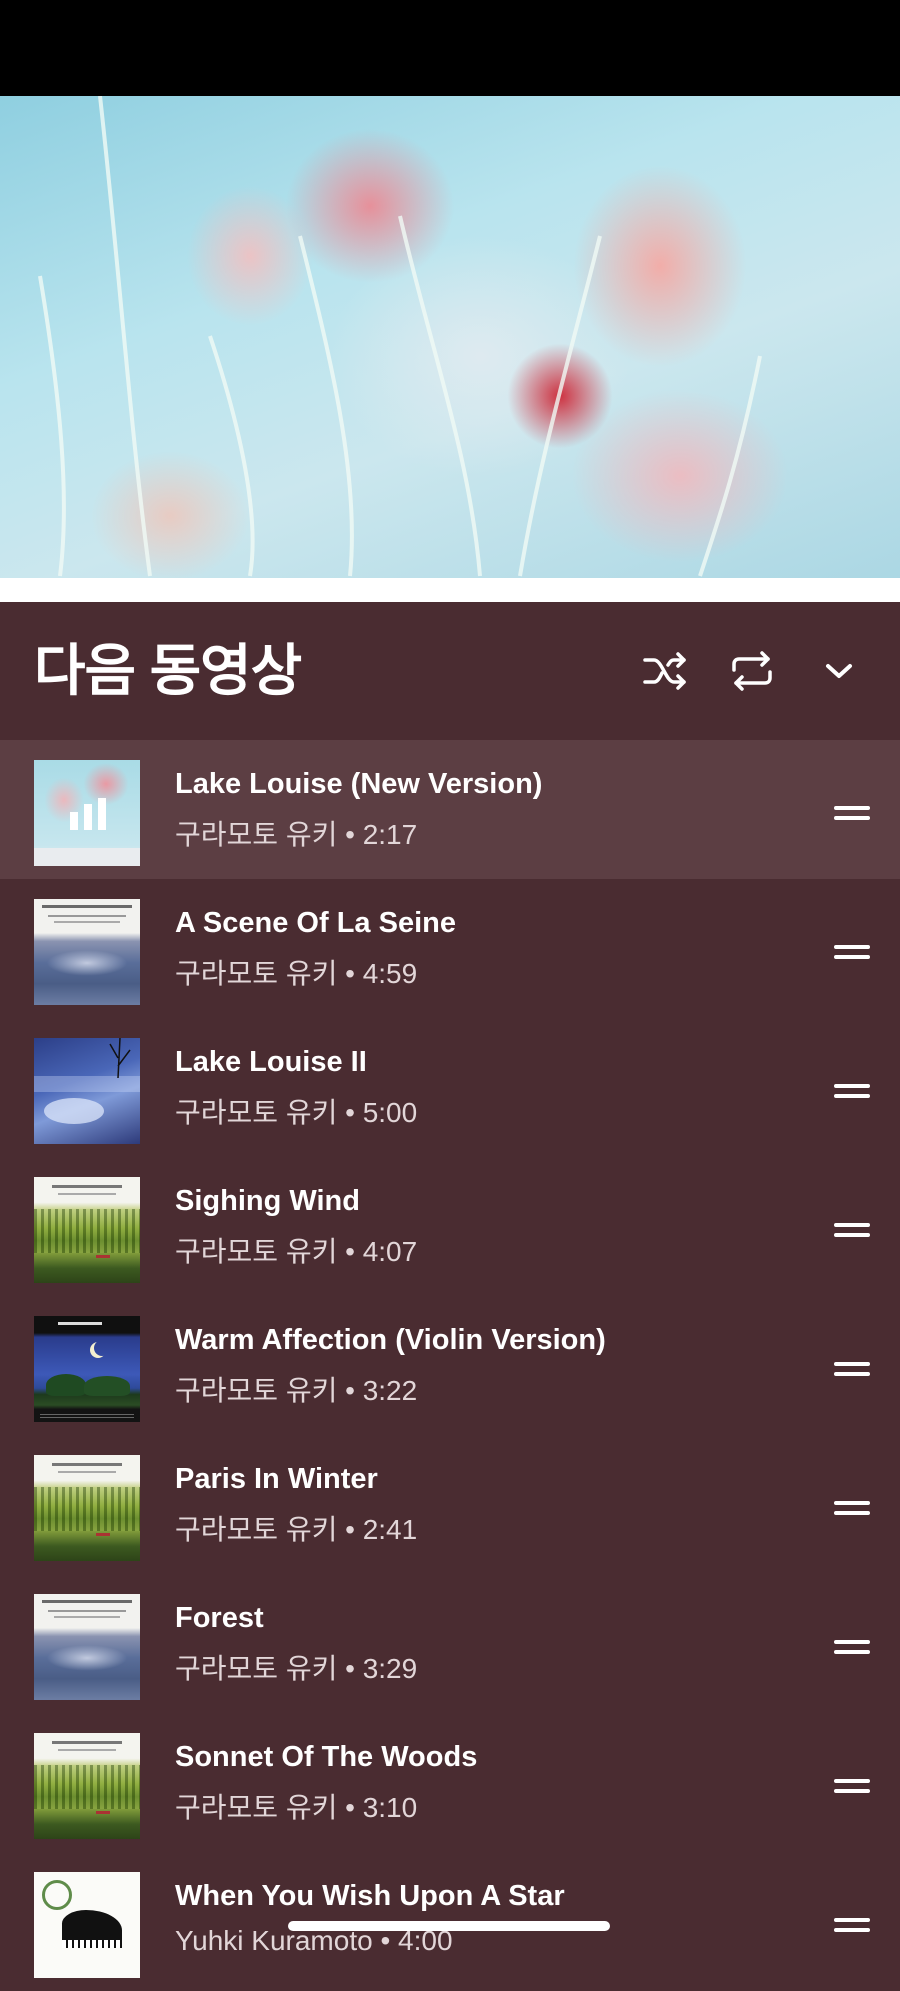  What do you see at coordinates (296, 1529) in the screenshot?
I see `track-meta: 구라모토 유키 • 2:41` at bounding box center [296, 1529].